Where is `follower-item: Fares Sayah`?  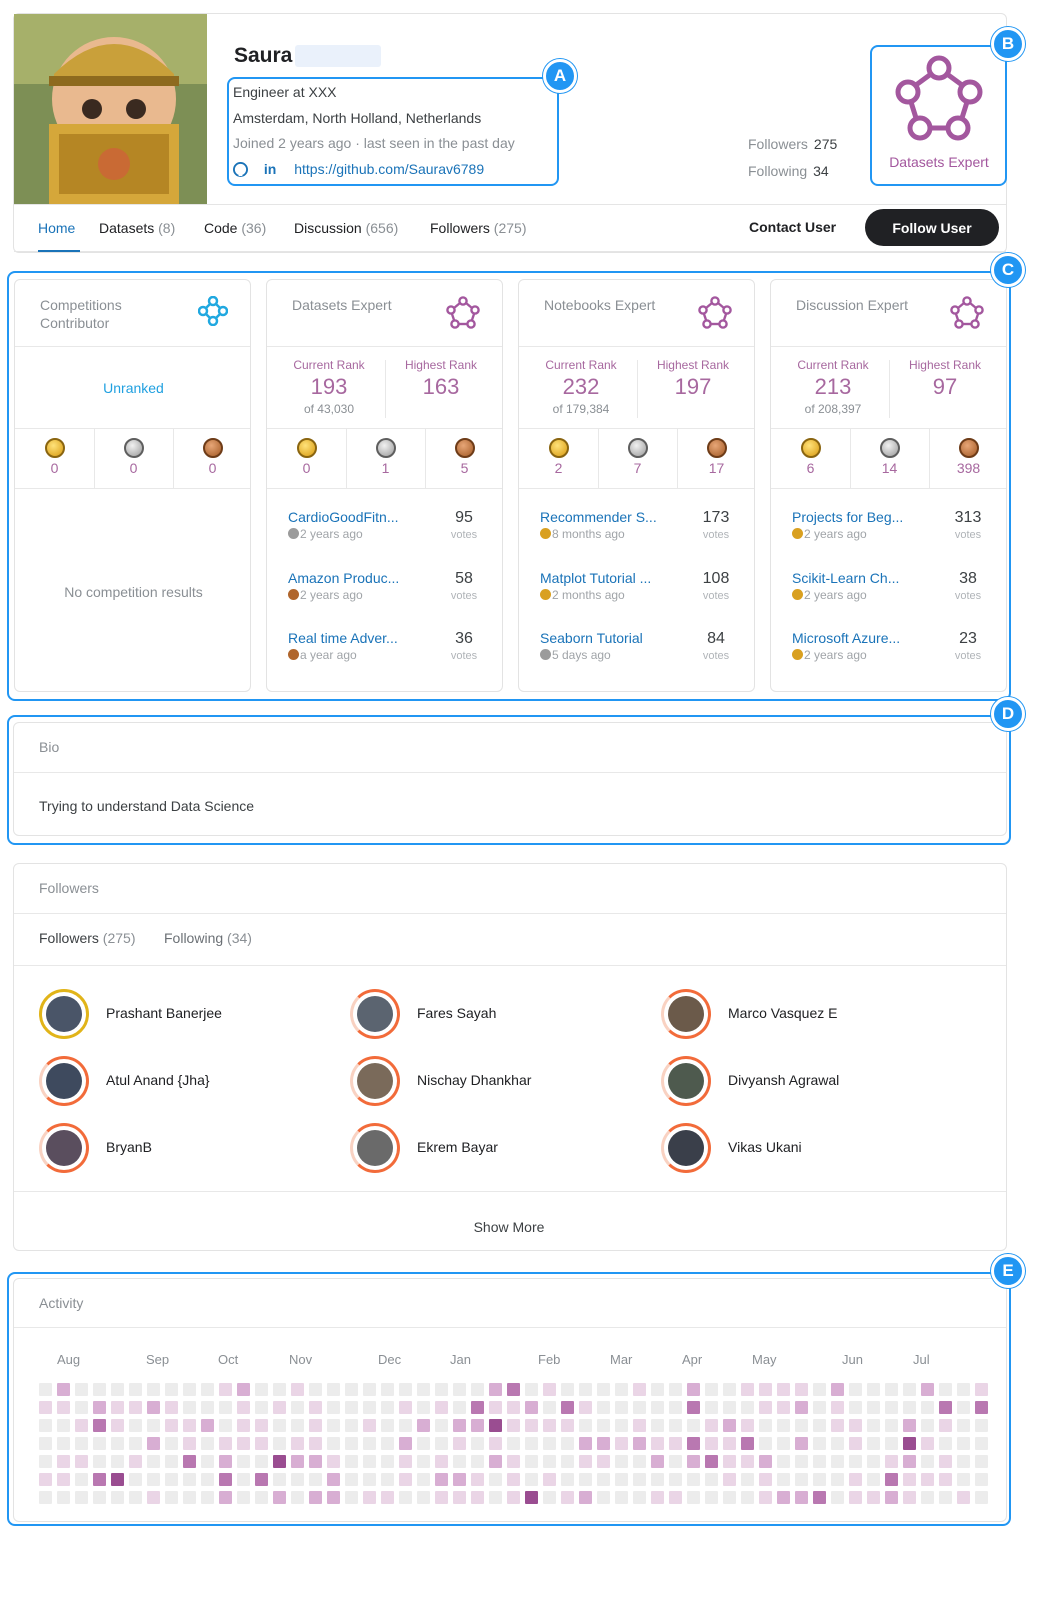
follower-item: Fares Sayah is located at coordinates (495, 1015).